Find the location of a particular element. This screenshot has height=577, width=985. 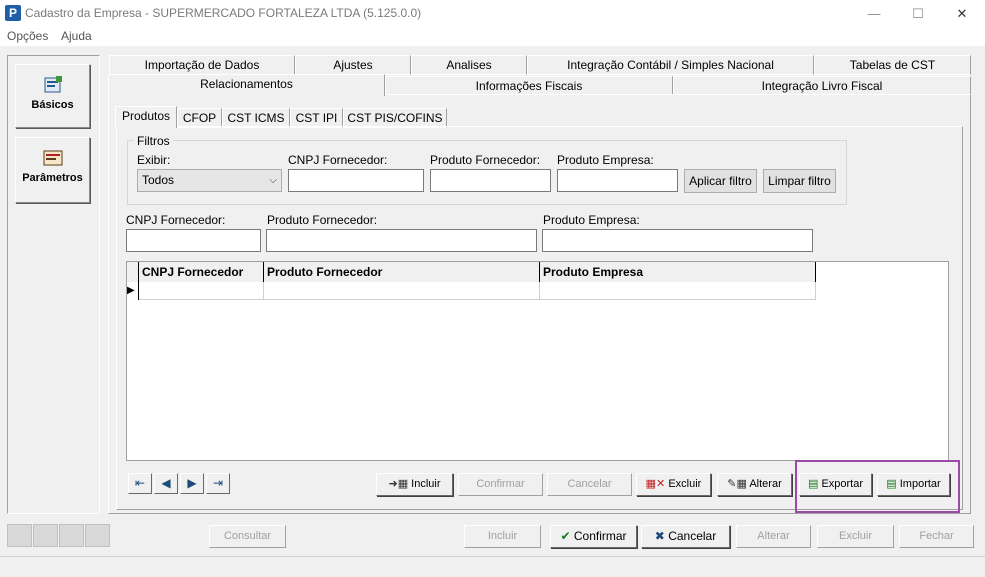

maximize-button: ☐ is located at coordinates (918, 13).